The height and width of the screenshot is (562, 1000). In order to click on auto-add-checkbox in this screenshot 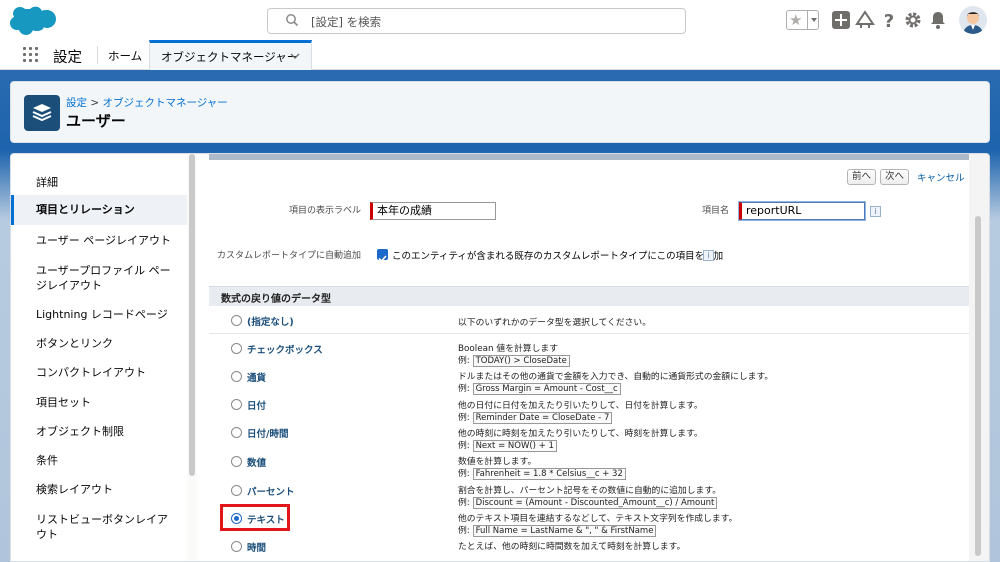, I will do `click(382, 256)`.